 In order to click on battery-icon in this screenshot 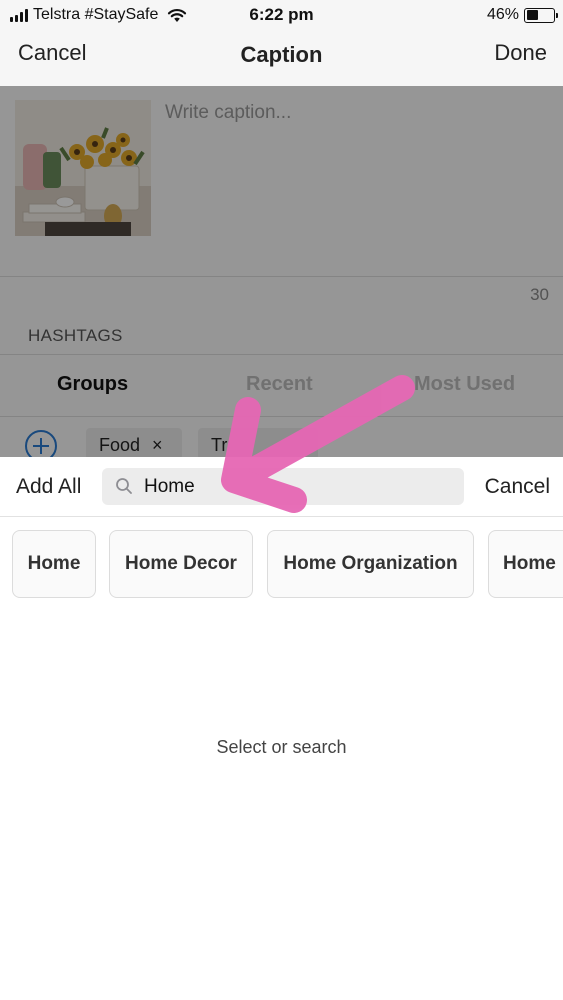, I will do `click(541, 15)`.